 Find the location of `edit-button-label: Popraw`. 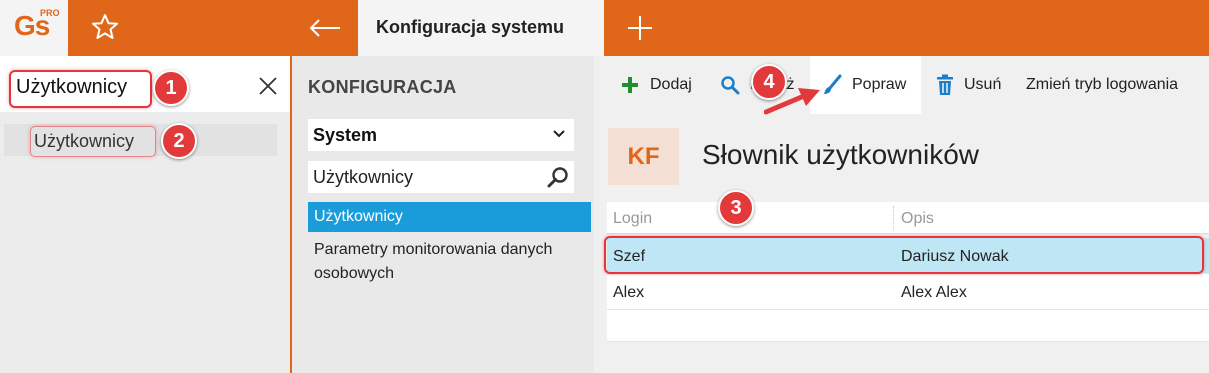

edit-button-label: Popraw is located at coordinates (879, 84).